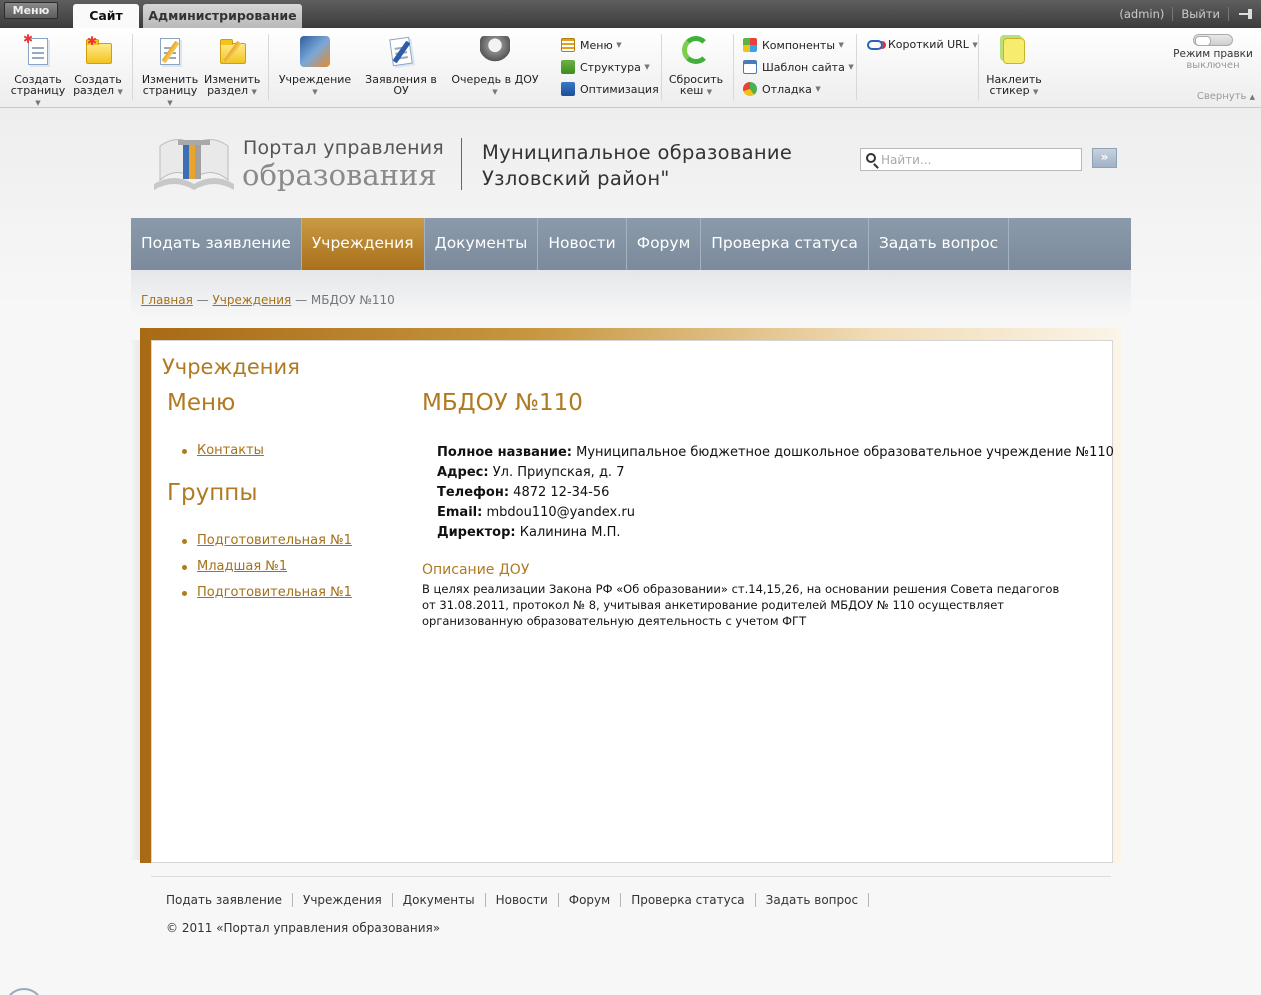  What do you see at coordinates (229, 900) in the screenshot?
I see `footer-link: Подать заявление` at bounding box center [229, 900].